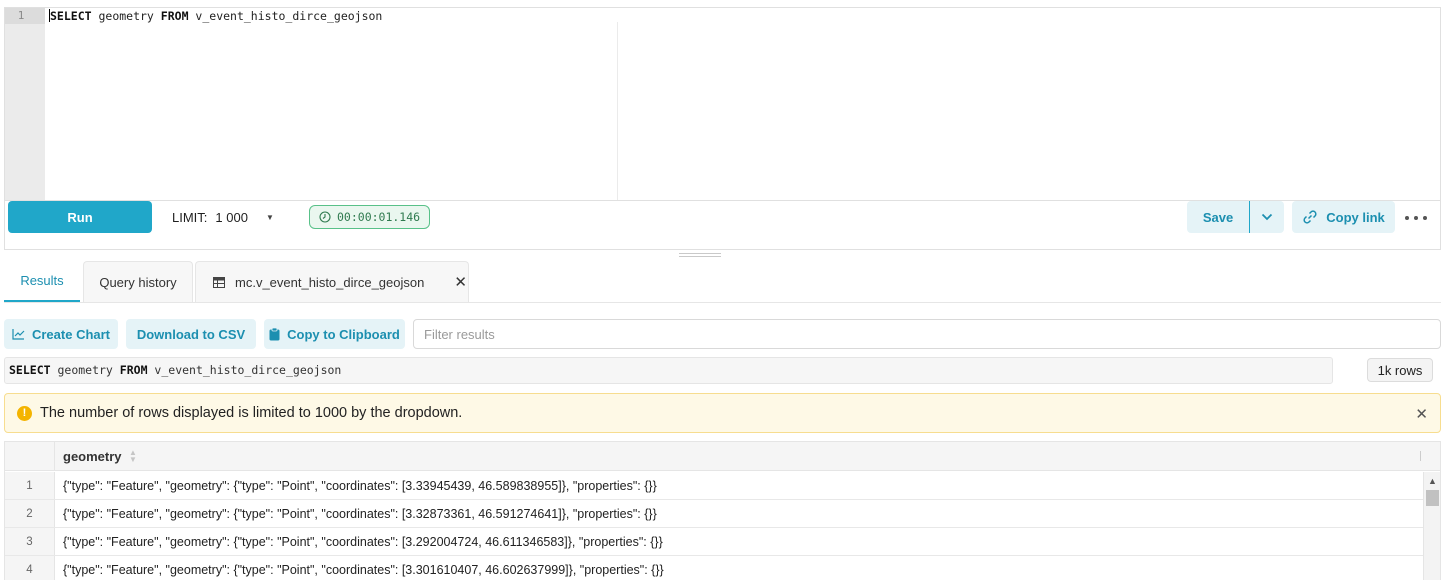 Image resolution: width=1454 pixels, height=580 pixels. I want to click on tab-query-history: Query history, so click(138, 281).